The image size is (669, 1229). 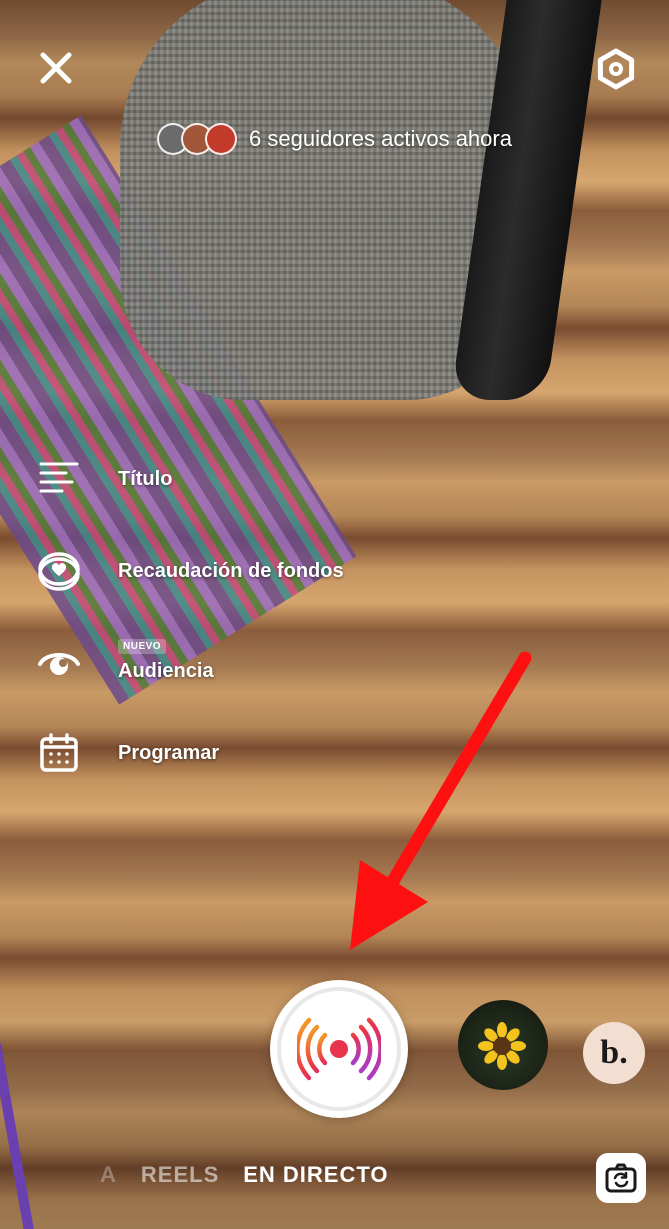 I want to click on audience-label-group: NUEVO Audiencia, so click(x=166, y=661).